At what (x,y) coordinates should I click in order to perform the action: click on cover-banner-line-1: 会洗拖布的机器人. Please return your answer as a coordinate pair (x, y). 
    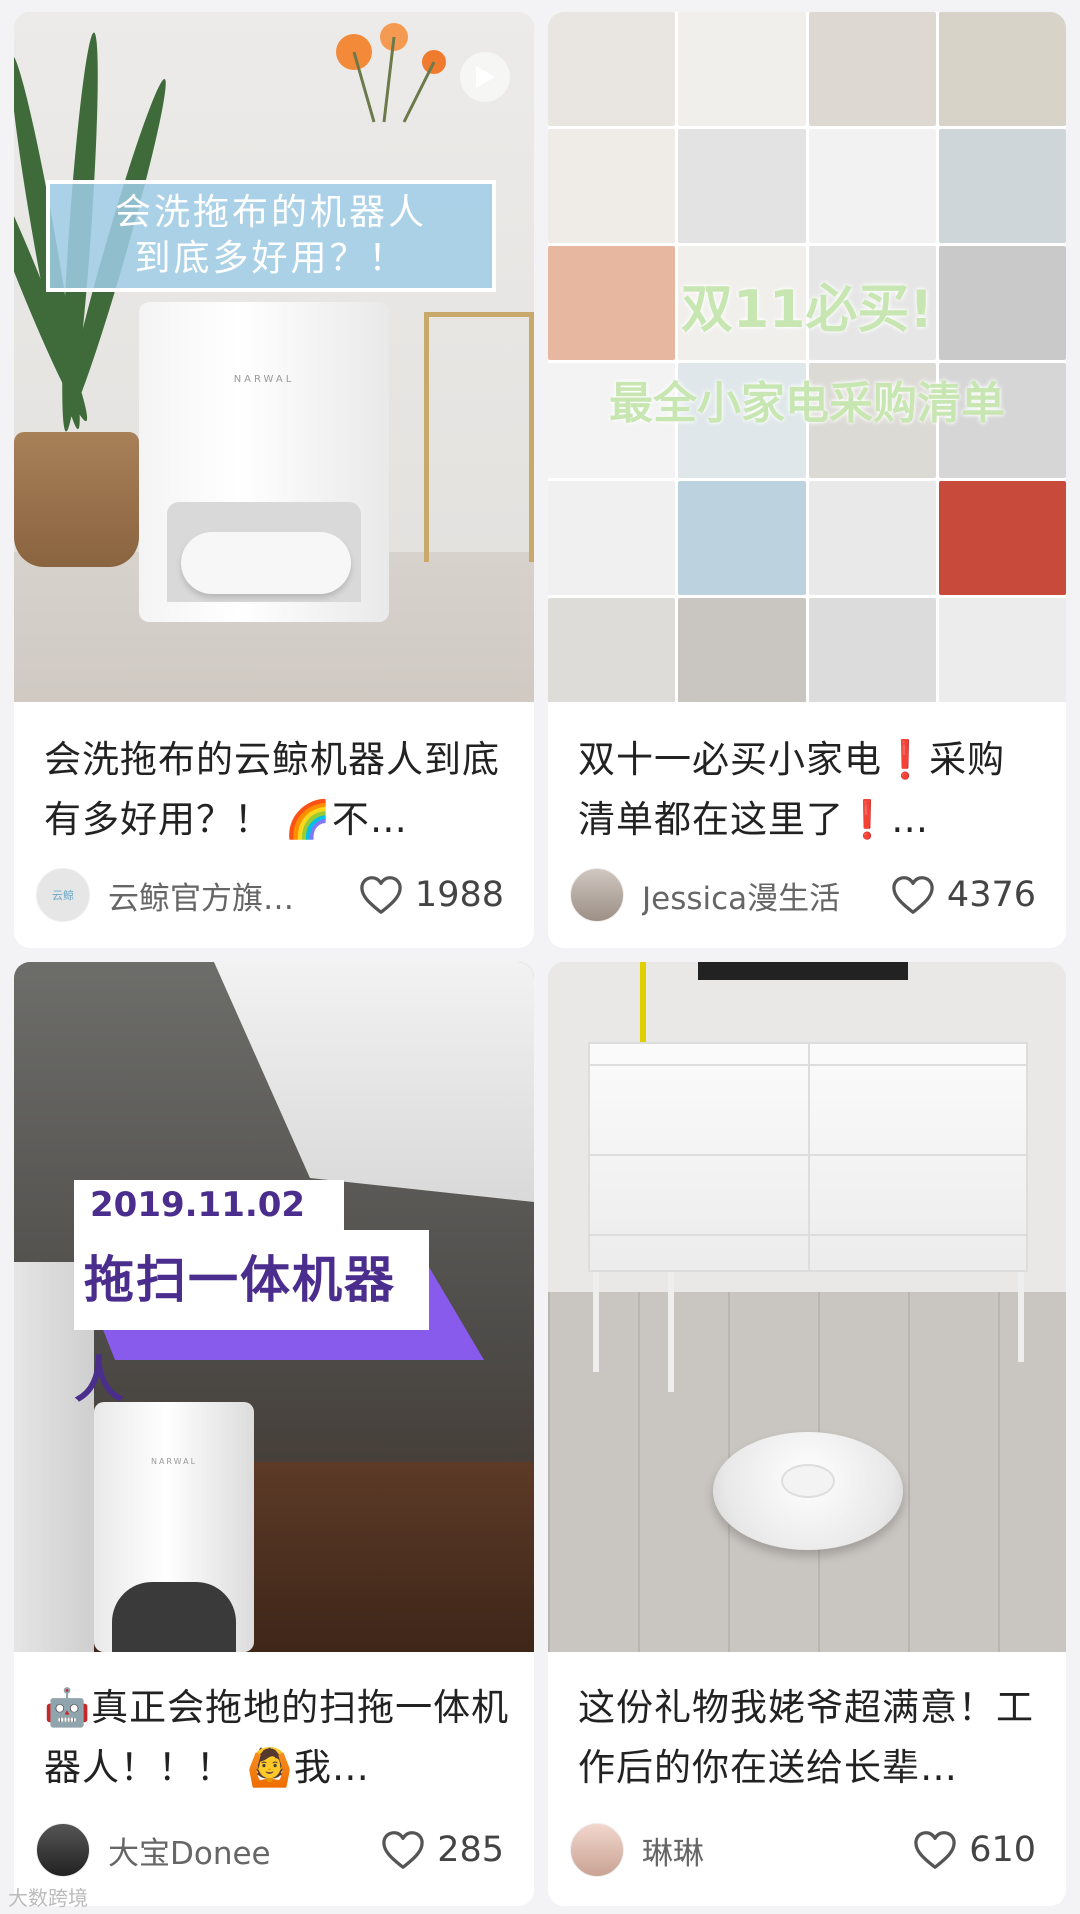
    Looking at the image, I should click on (270, 212).